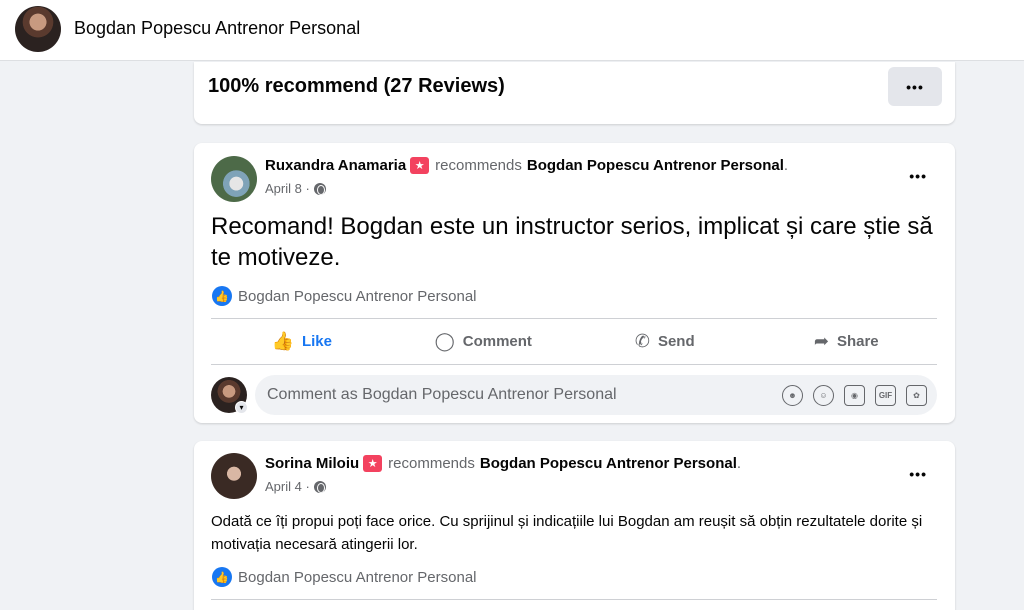 Image resolution: width=1024 pixels, height=610 pixels. Describe the element at coordinates (444, 341) in the screenshot. I see `speech-bubble-icon: ◯` at that location.